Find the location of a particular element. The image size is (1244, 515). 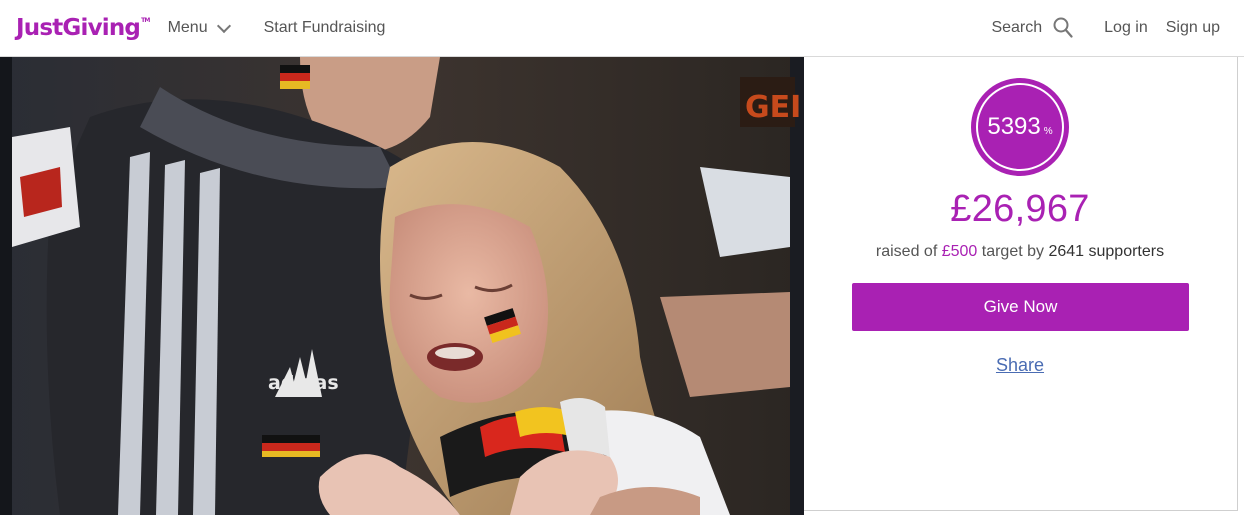

header-actions: Search Log in Sign up is located at coordinates (1105, 28).